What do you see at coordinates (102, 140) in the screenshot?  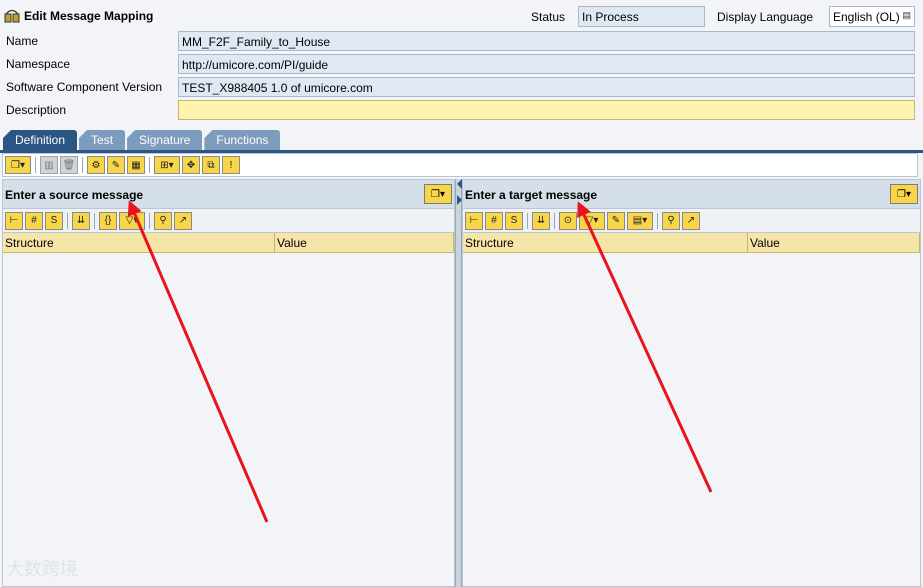 I see `tab-test: Test` at bounding box center [102, 140].